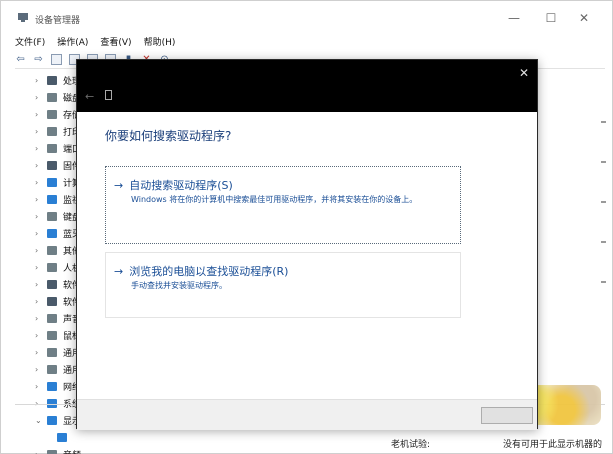 The height and width of the screenshot is (454, 613). I want to click on cpu-icon, so click(52, 80).